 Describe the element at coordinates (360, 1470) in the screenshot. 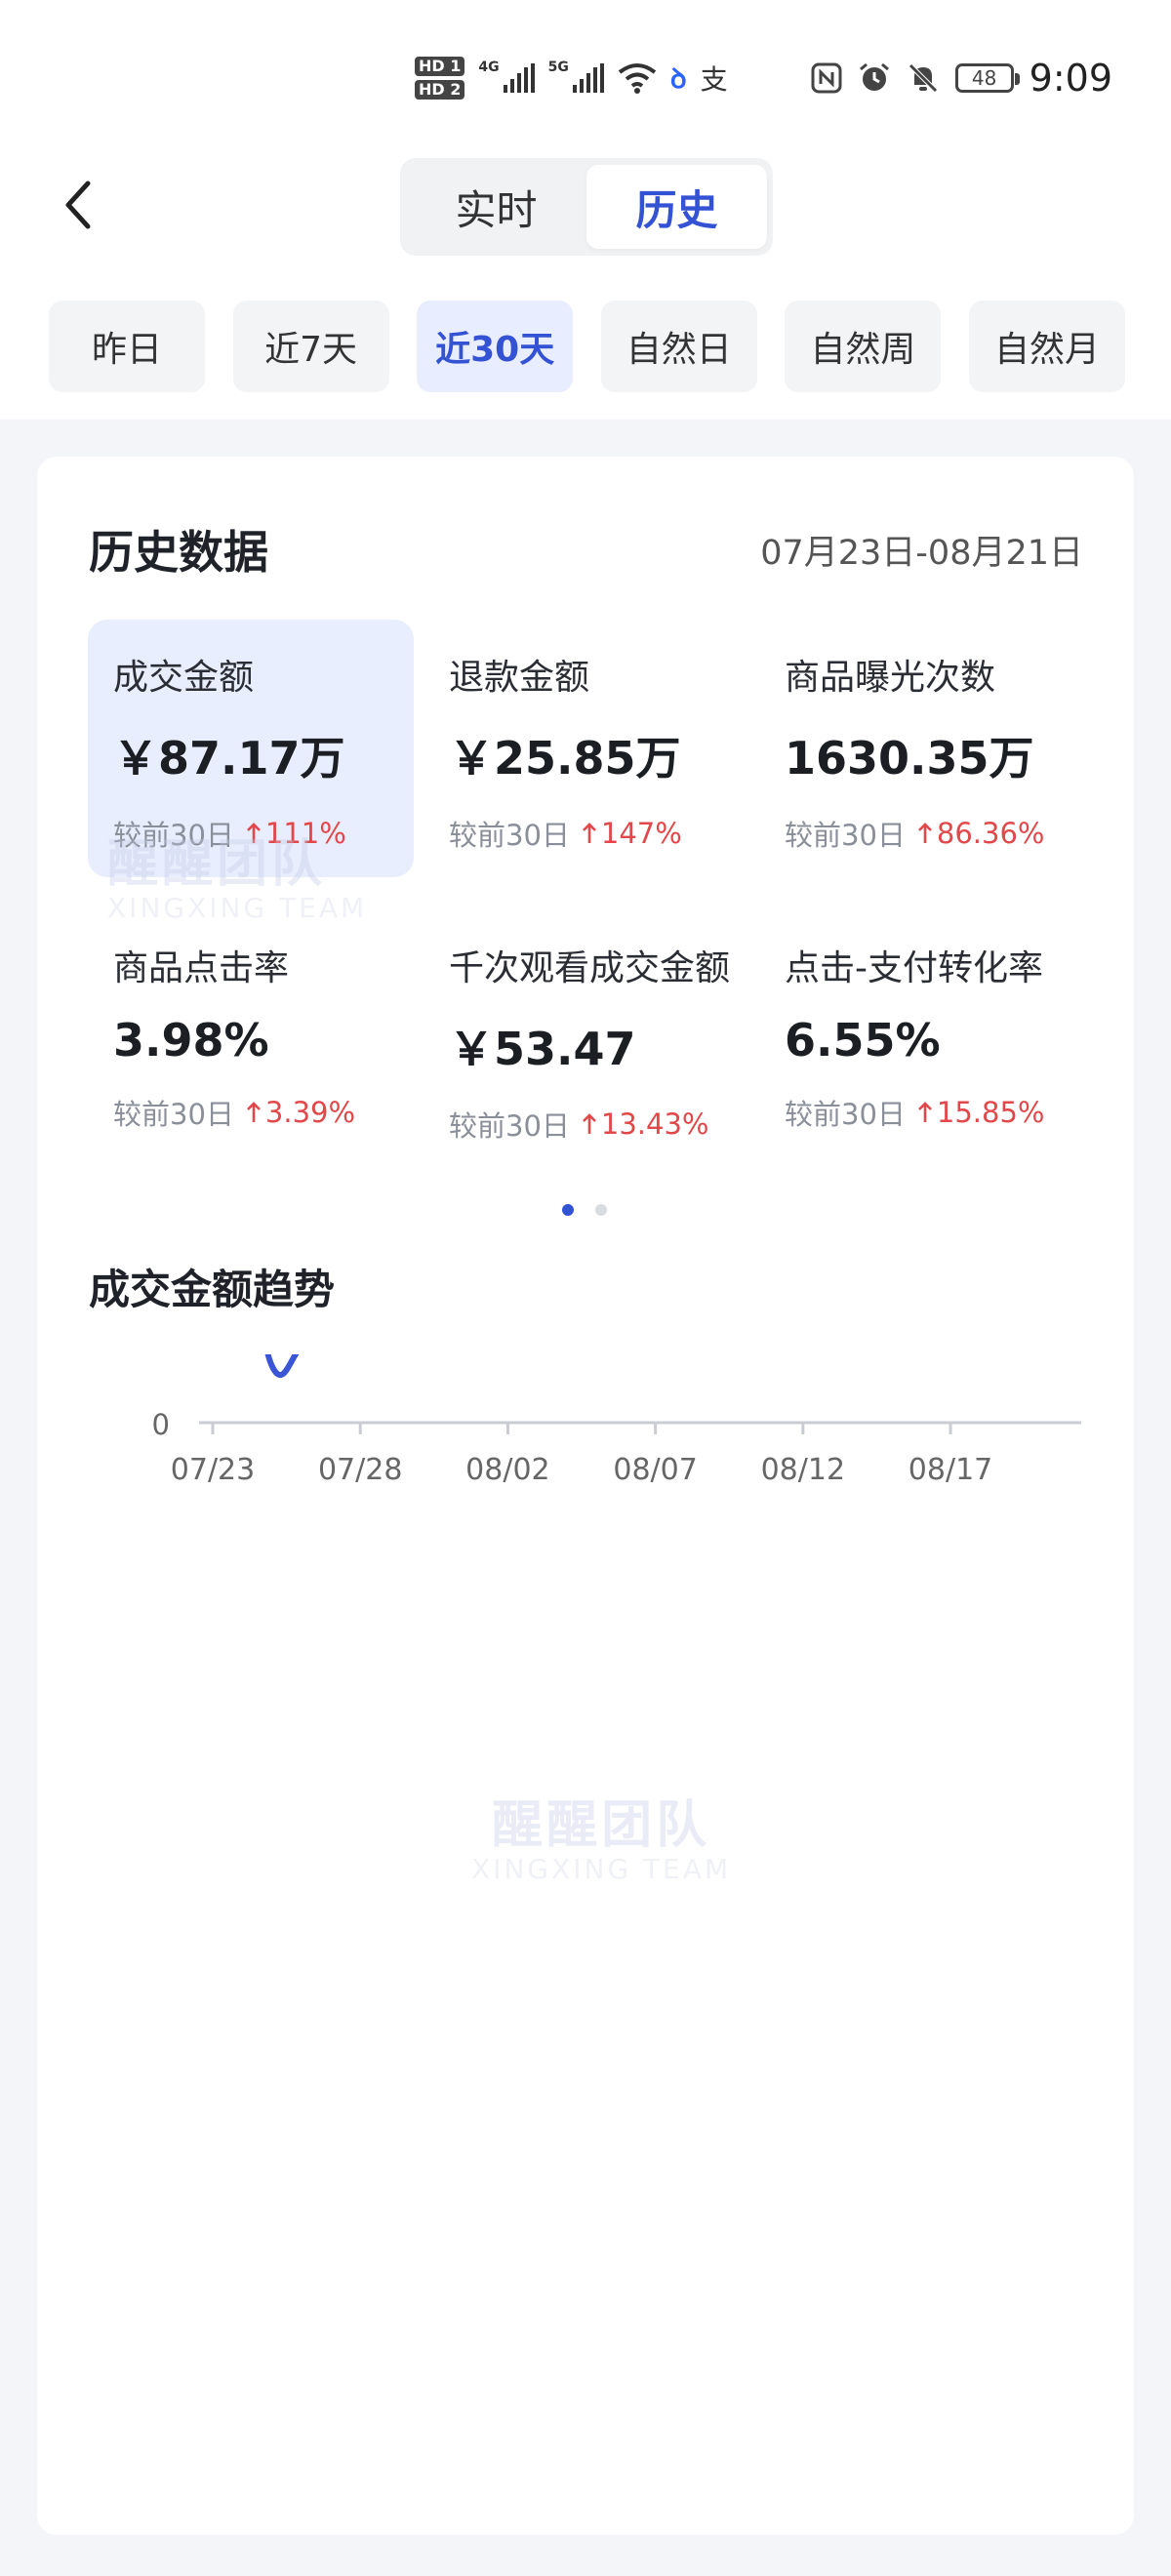

I see `x-tick-label: 07/28` at that location.